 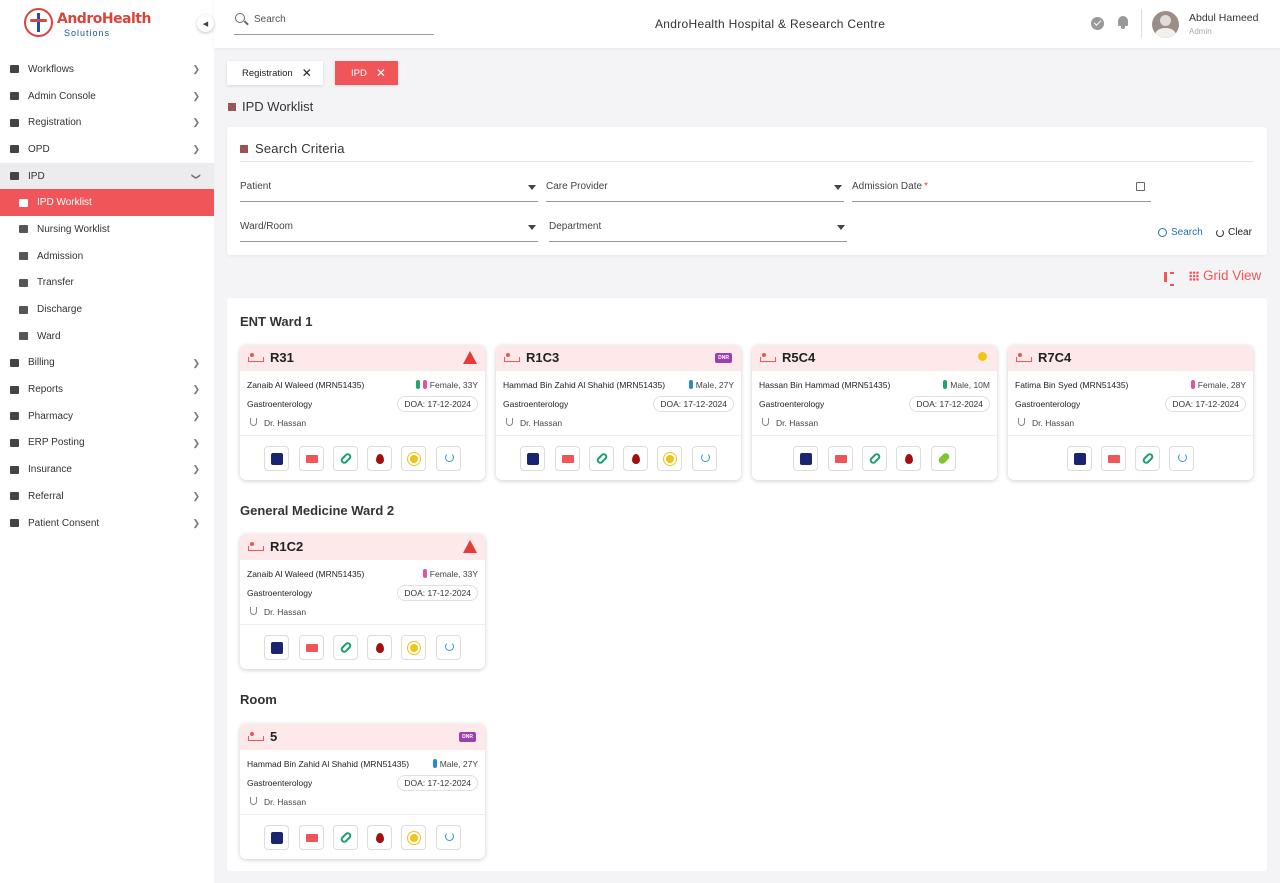 What do you see at coordinates (982, 356) in the screenshot?
I see `sparkle-icon` at bounding box center [982, 356].